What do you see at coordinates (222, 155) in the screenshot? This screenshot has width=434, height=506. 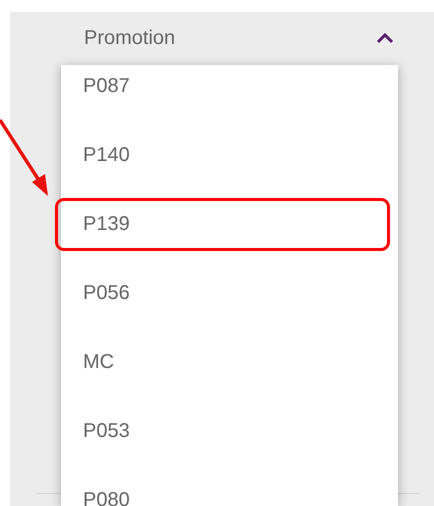 I see `dropdown-option: P140` at bounding box center [222, 155].